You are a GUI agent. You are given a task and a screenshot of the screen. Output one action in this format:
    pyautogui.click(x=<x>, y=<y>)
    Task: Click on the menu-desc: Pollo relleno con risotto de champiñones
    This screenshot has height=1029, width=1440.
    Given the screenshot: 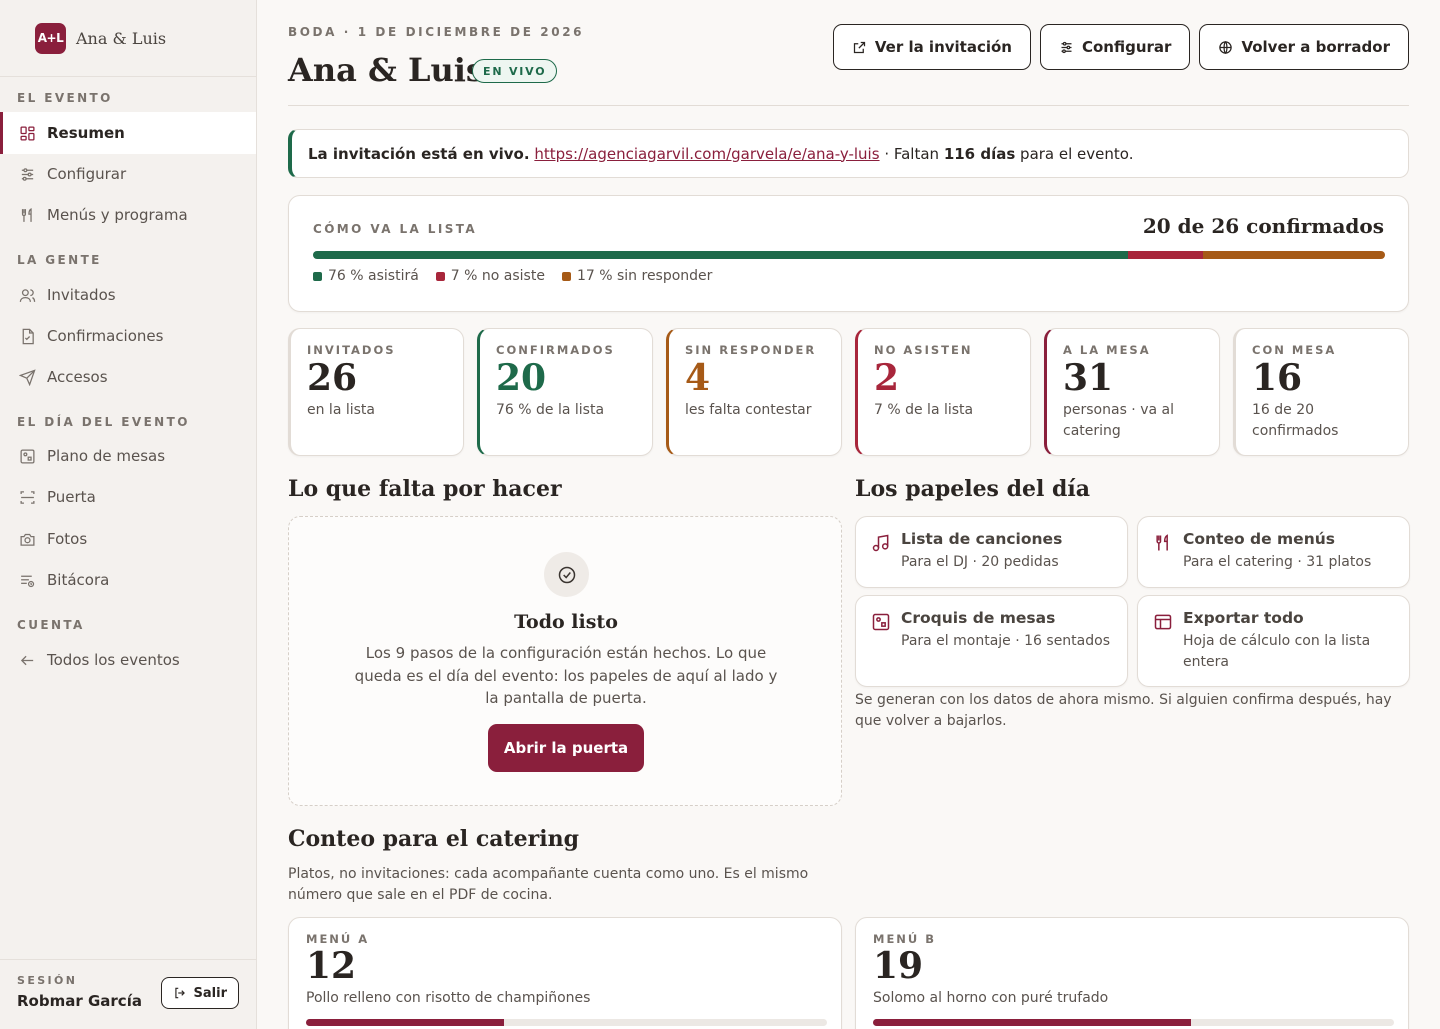 What is the action you would take?
    pyautogui.click(x=448, y=998)
    